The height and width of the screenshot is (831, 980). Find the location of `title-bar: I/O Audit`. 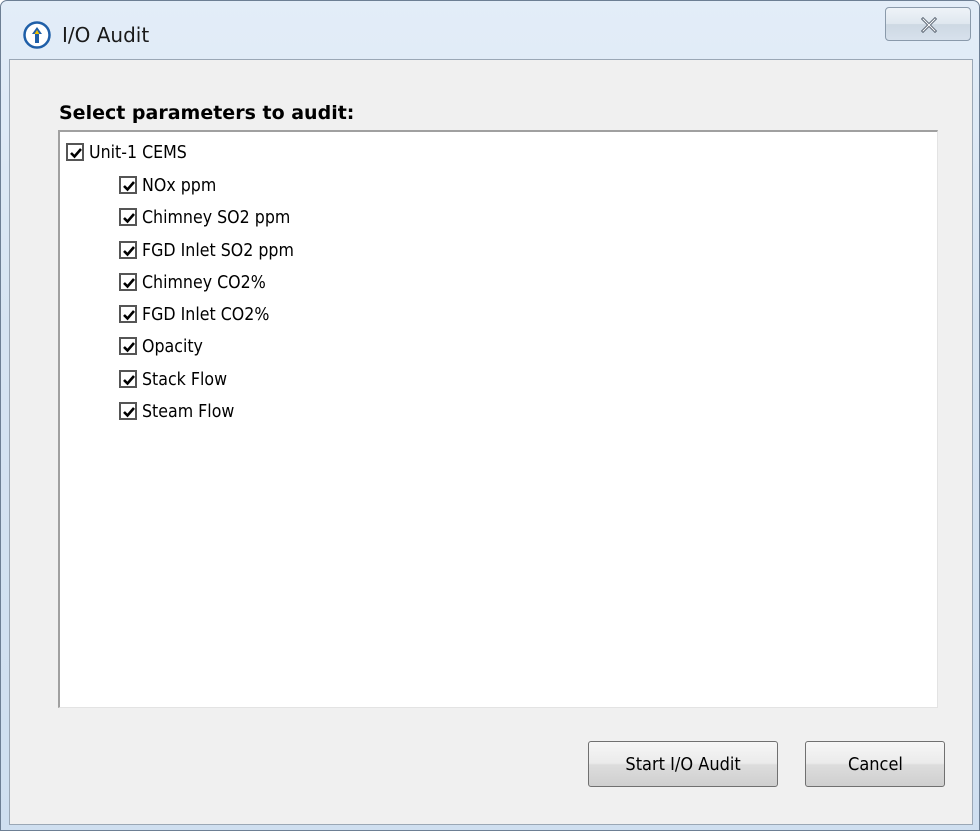

title-bar: I/O Audit is located at coordinates (490, 30).